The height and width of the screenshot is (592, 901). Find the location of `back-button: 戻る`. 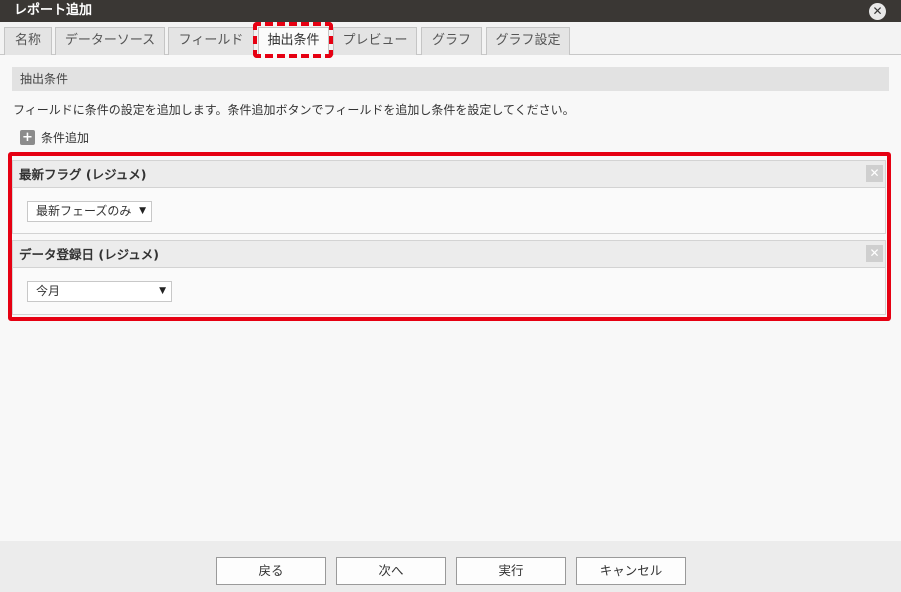

back-button: 戻る is located at coordinates (271, 571).